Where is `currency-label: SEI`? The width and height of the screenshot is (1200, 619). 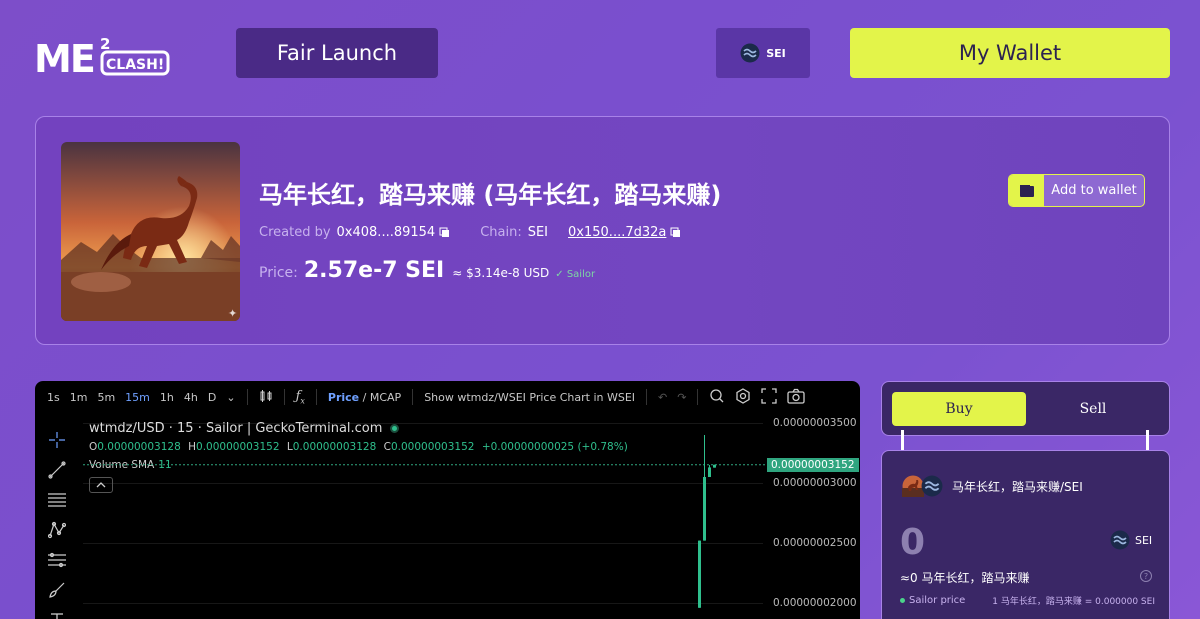 currency-label: SEI is located at coordinates (1144, 540).